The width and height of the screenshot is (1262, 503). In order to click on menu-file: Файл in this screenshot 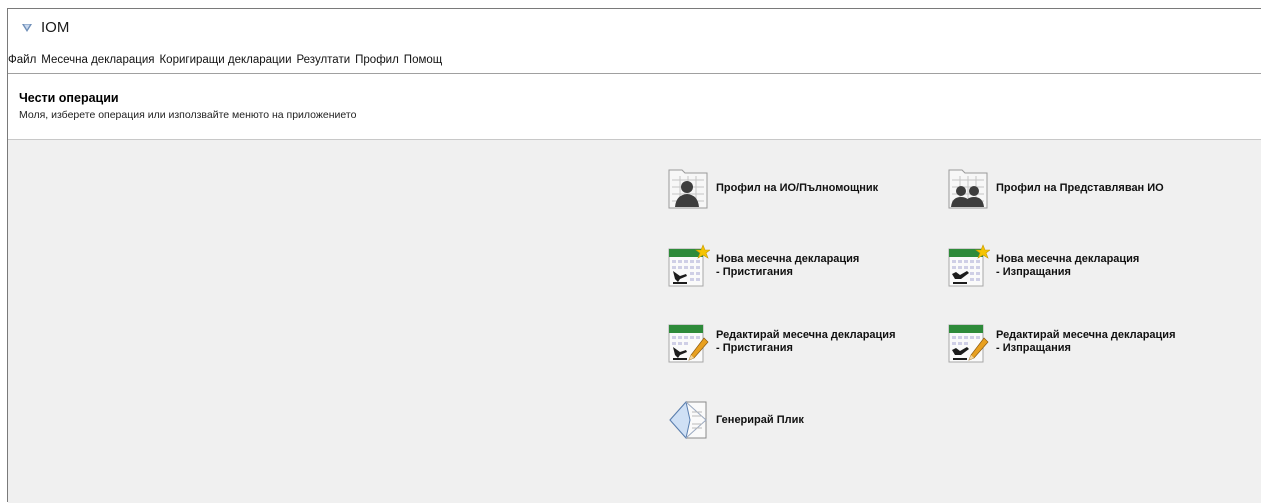, I will do `click(23, 60)`.